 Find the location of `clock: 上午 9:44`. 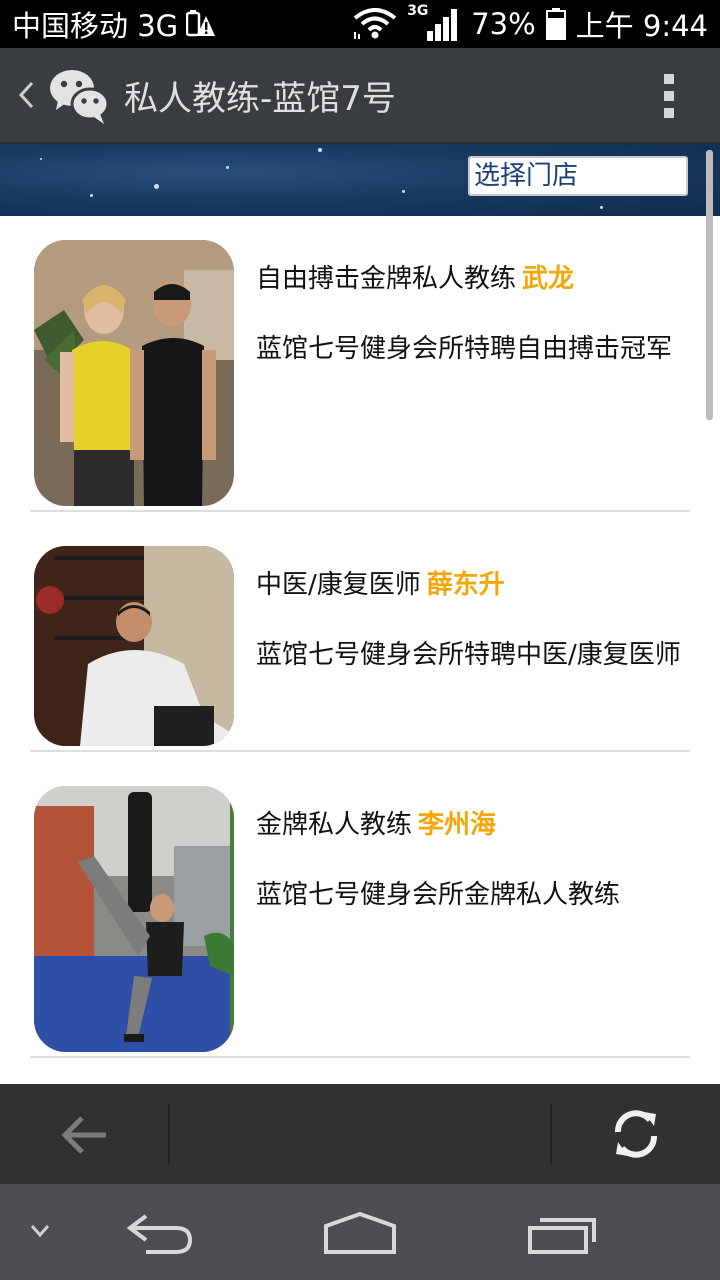

clock: 上午 9:44 is located at coordinates (641, 26).